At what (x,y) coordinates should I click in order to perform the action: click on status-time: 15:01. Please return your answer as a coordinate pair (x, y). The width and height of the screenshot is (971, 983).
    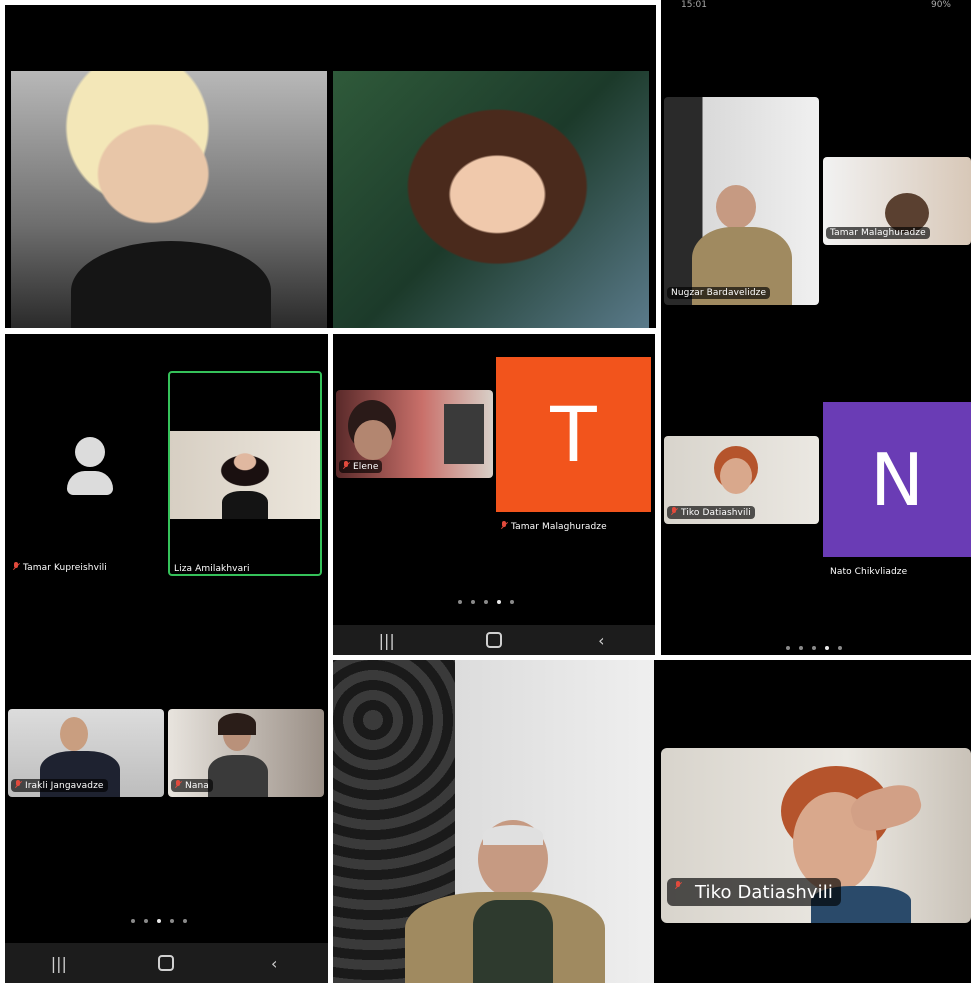
    Looking at the image, I should click on (694, 5).